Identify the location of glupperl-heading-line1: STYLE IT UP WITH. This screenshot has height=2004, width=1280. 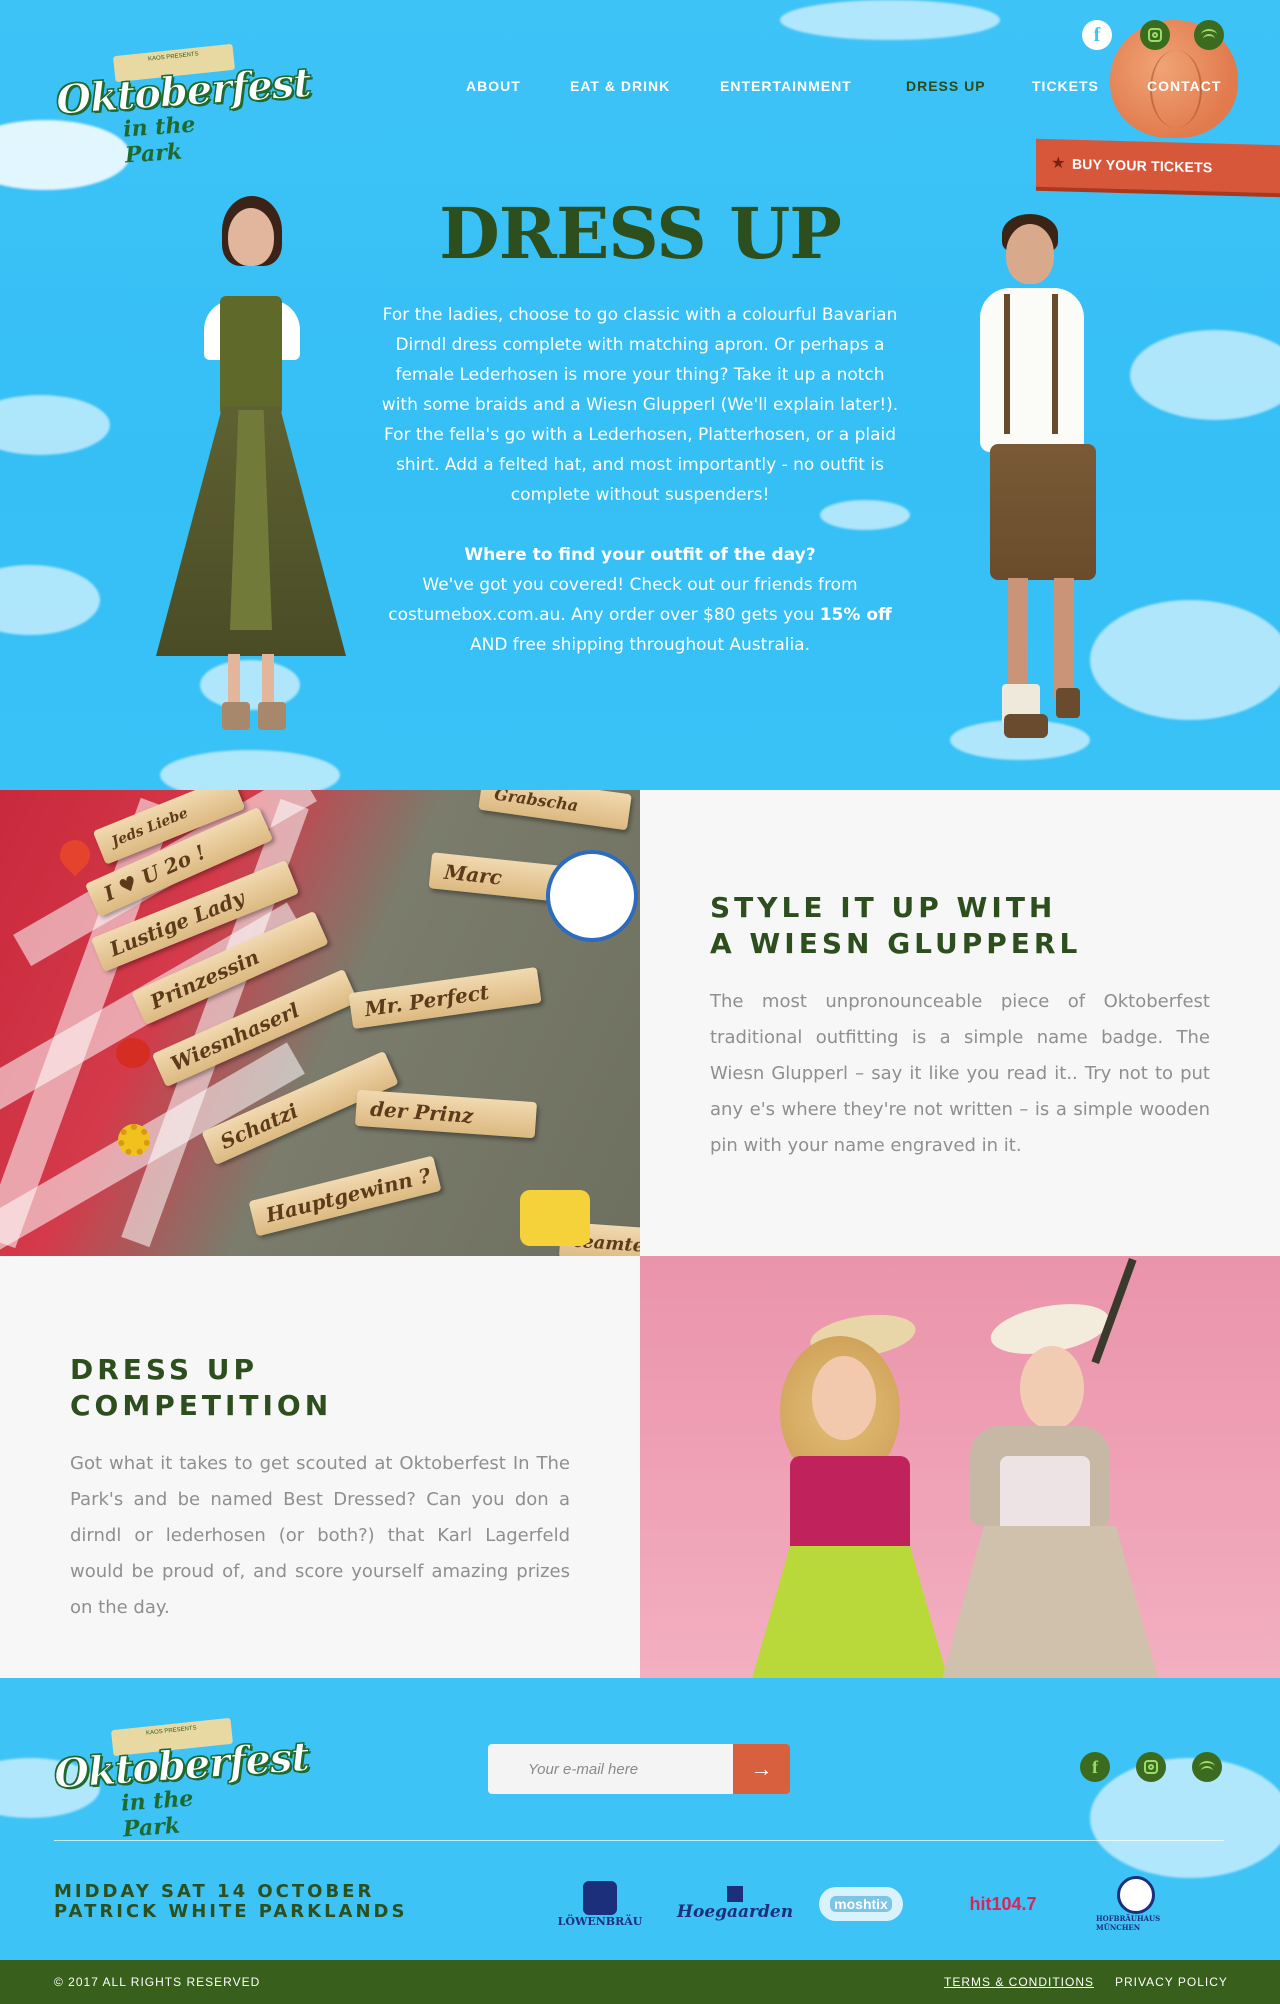
(883, 907).